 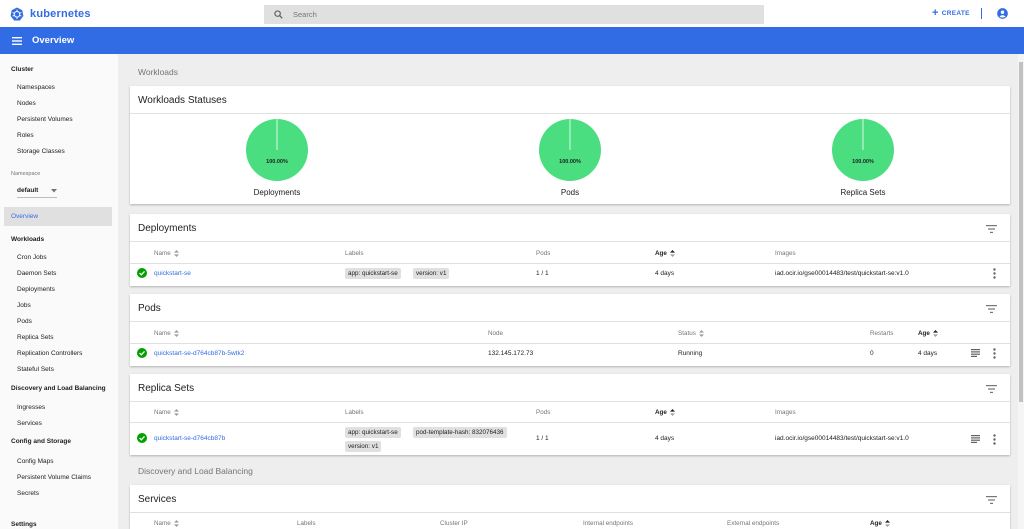 What do you see at coordinates (570, 192) in the screenshot?
I see `pie-label-pods: Pods` at bounding box center [570, 192].